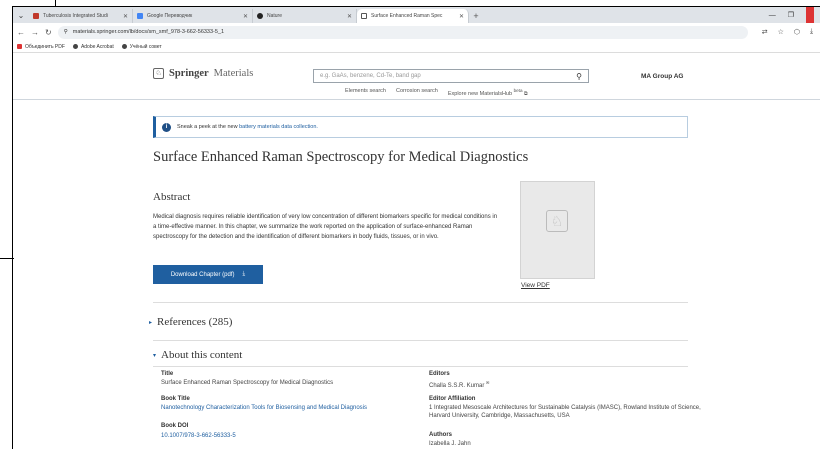 Image resolution: width=820 pixels, height=449 pixels. Describe the element at coordinates (535, 285) in the screenshot. I see `view-pdf-link: View PDF` at that location.